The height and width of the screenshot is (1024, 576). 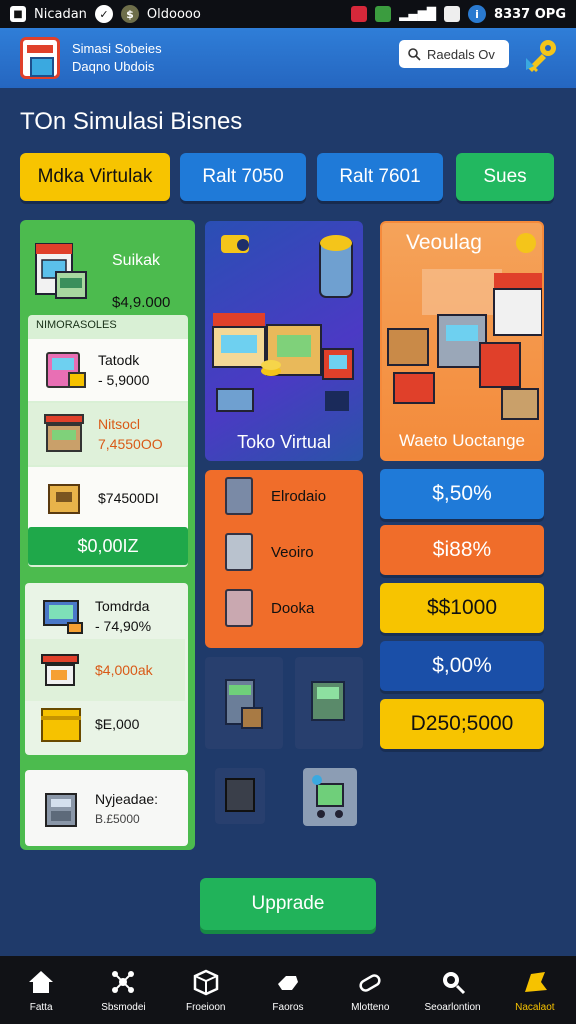 What do you see at coordinates (65, 370) in the screenshot?
I see `arcade-shop-icon` at bounding box center [65, 370].